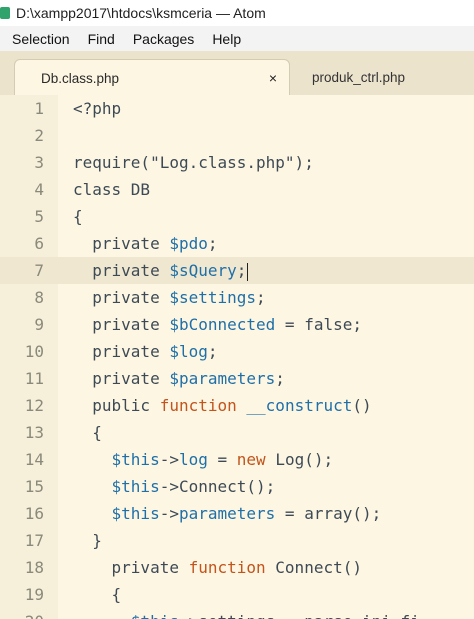 The image size is (474, 619). I want to click on code-token: }, so click(87, 540).